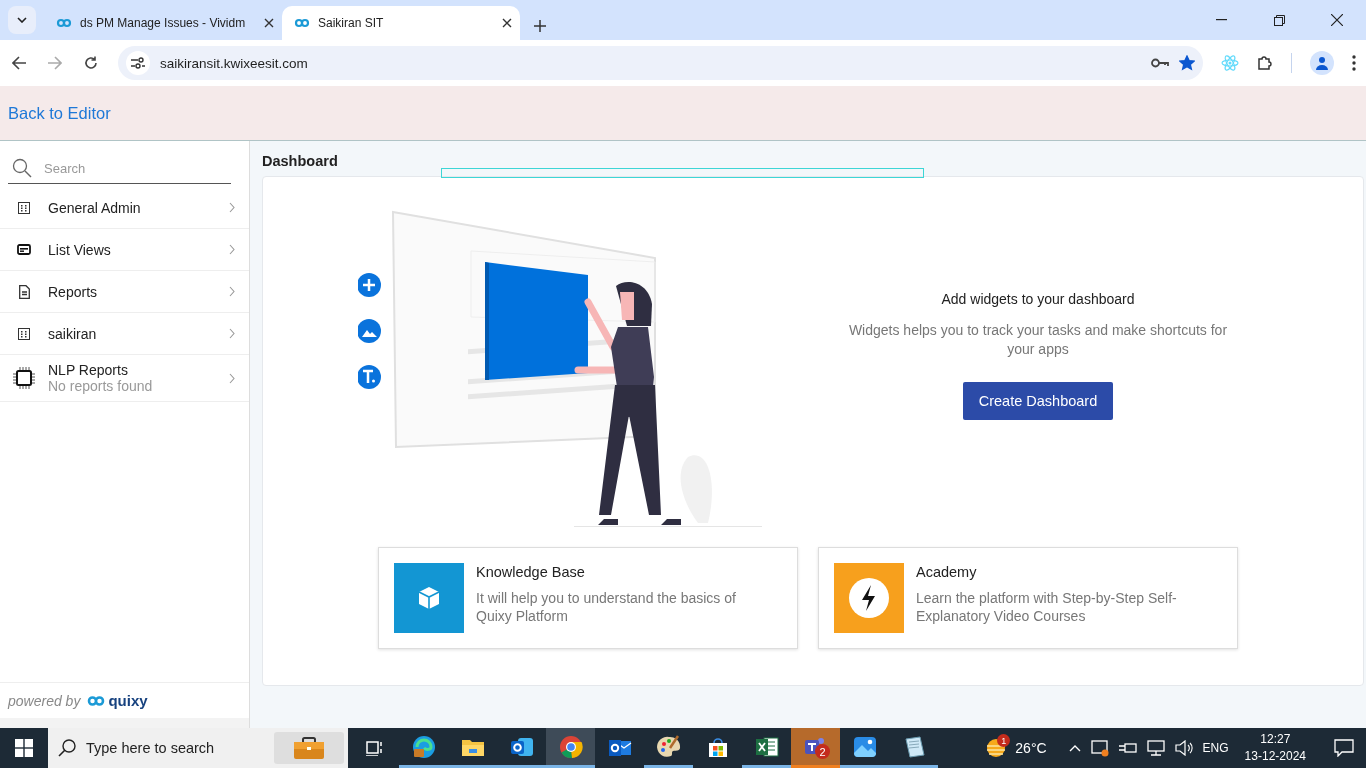 The image size is (1366, 768). Describe the element at coordinates (766, 746) in the screenshot. I see `excel-icon` at that location.